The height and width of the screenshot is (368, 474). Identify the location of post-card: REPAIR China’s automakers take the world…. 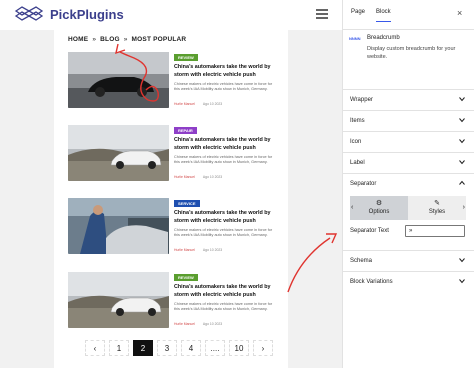
(172, 153).